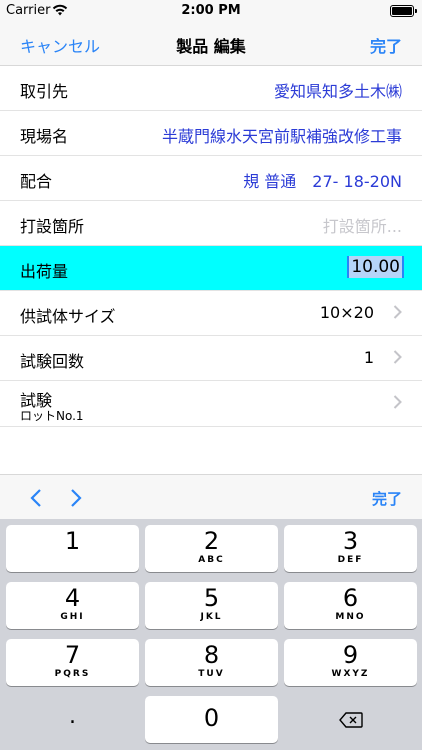 This screenshot has width=422, height=750. Describe the element at coordinates (52, 226) in the screenshot. I see `placement-location-label: 打設箇所` at that location.